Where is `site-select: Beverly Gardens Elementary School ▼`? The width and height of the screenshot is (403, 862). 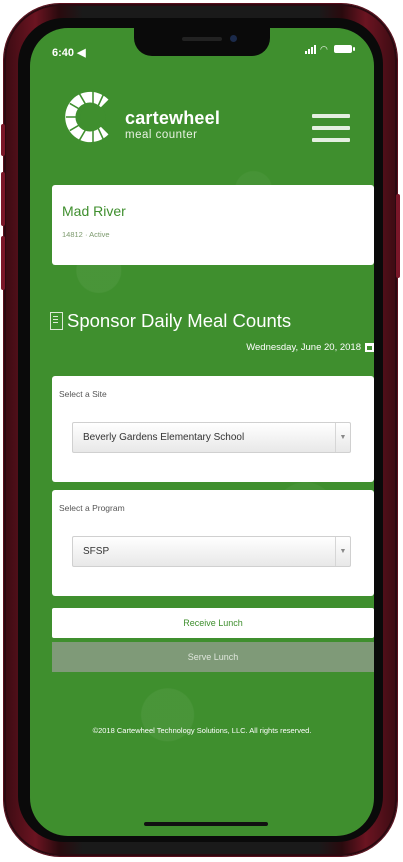
site-select: Beverly Gardens Elementary School ▼ is located at coordinates (211, 437).